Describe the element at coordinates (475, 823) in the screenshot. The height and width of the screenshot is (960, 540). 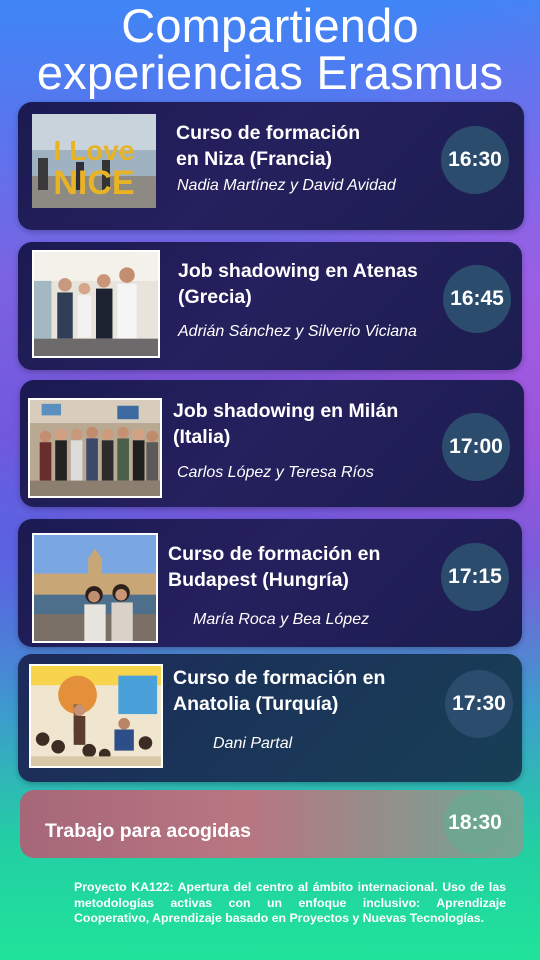
I see `closing-time: 18:30` at that location.